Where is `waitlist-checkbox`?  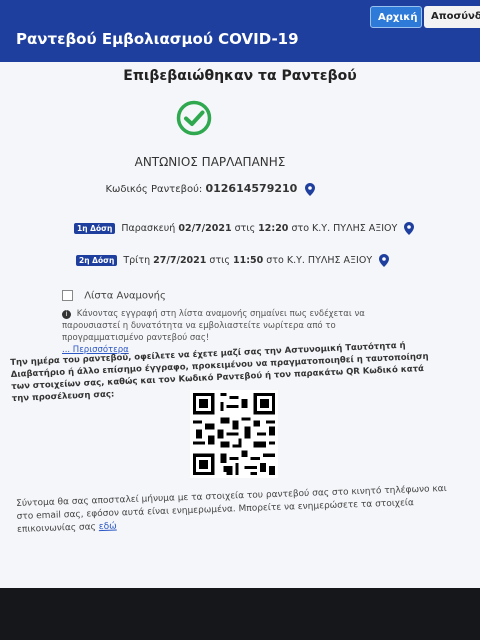 waitlist-checkbox is located at coordinates (67, 295).